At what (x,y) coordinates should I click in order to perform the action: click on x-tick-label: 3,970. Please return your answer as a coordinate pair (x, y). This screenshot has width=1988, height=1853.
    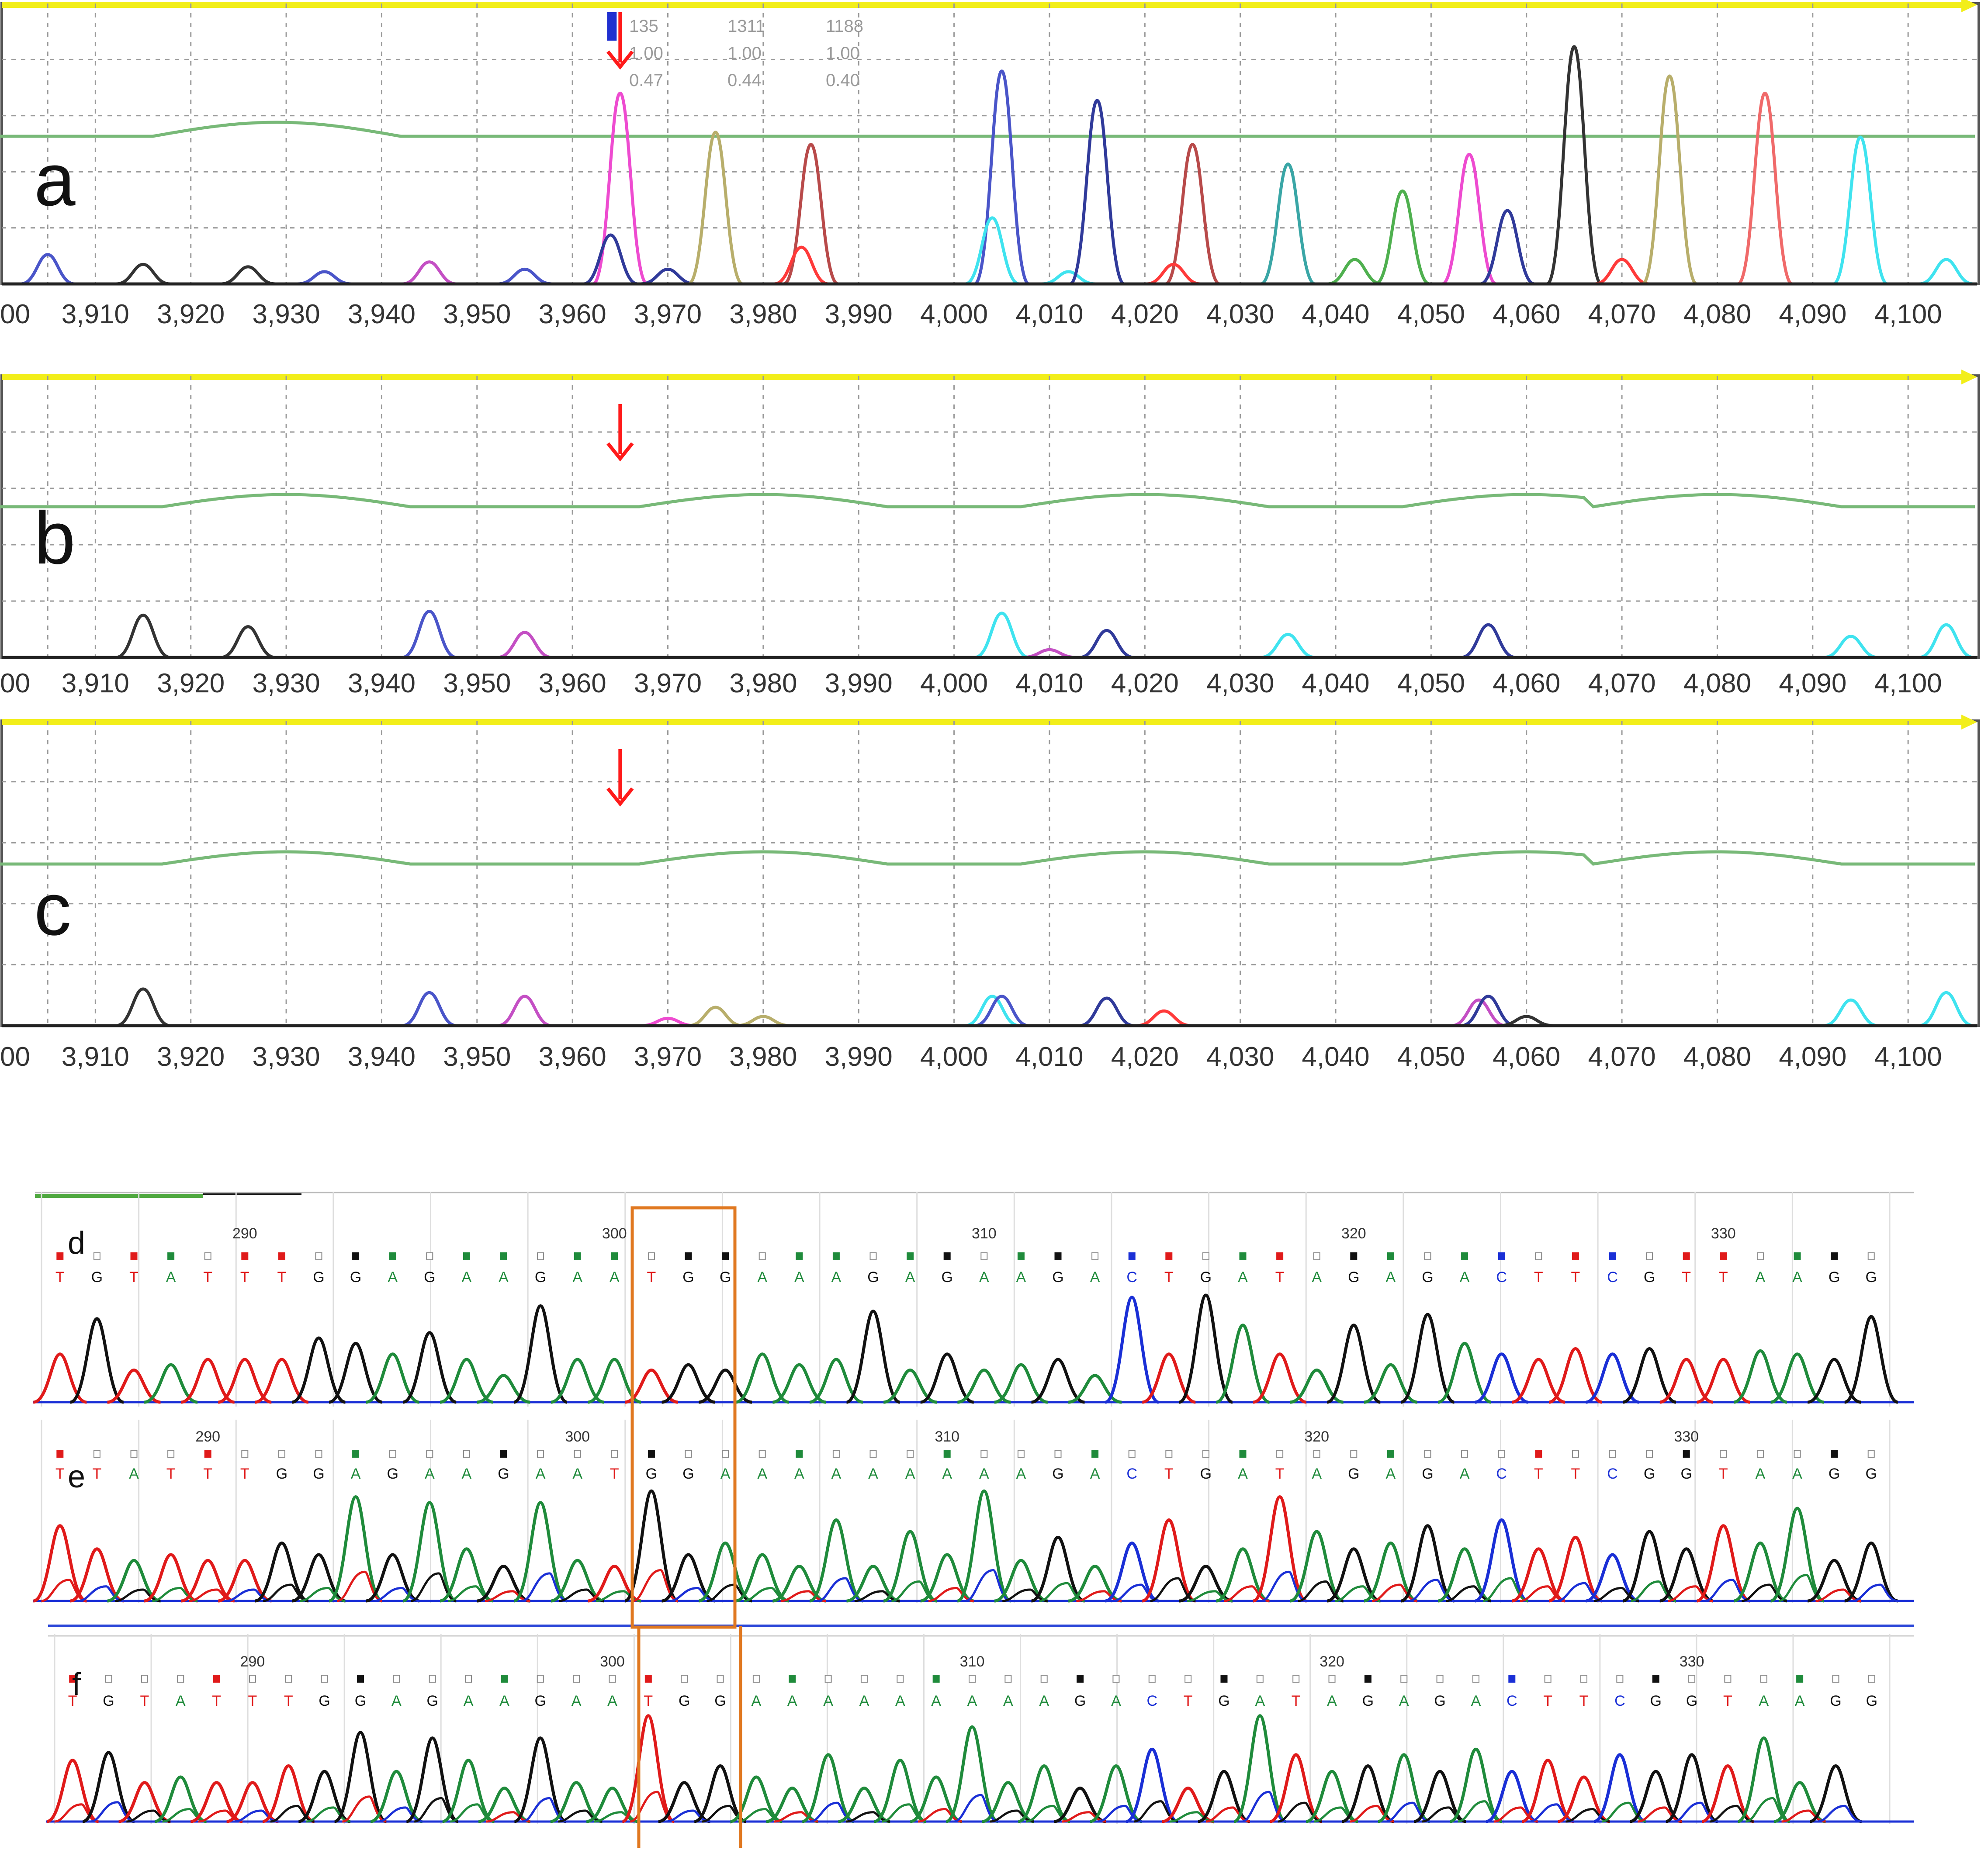
    Looking at the image, I should click on (668, 314).